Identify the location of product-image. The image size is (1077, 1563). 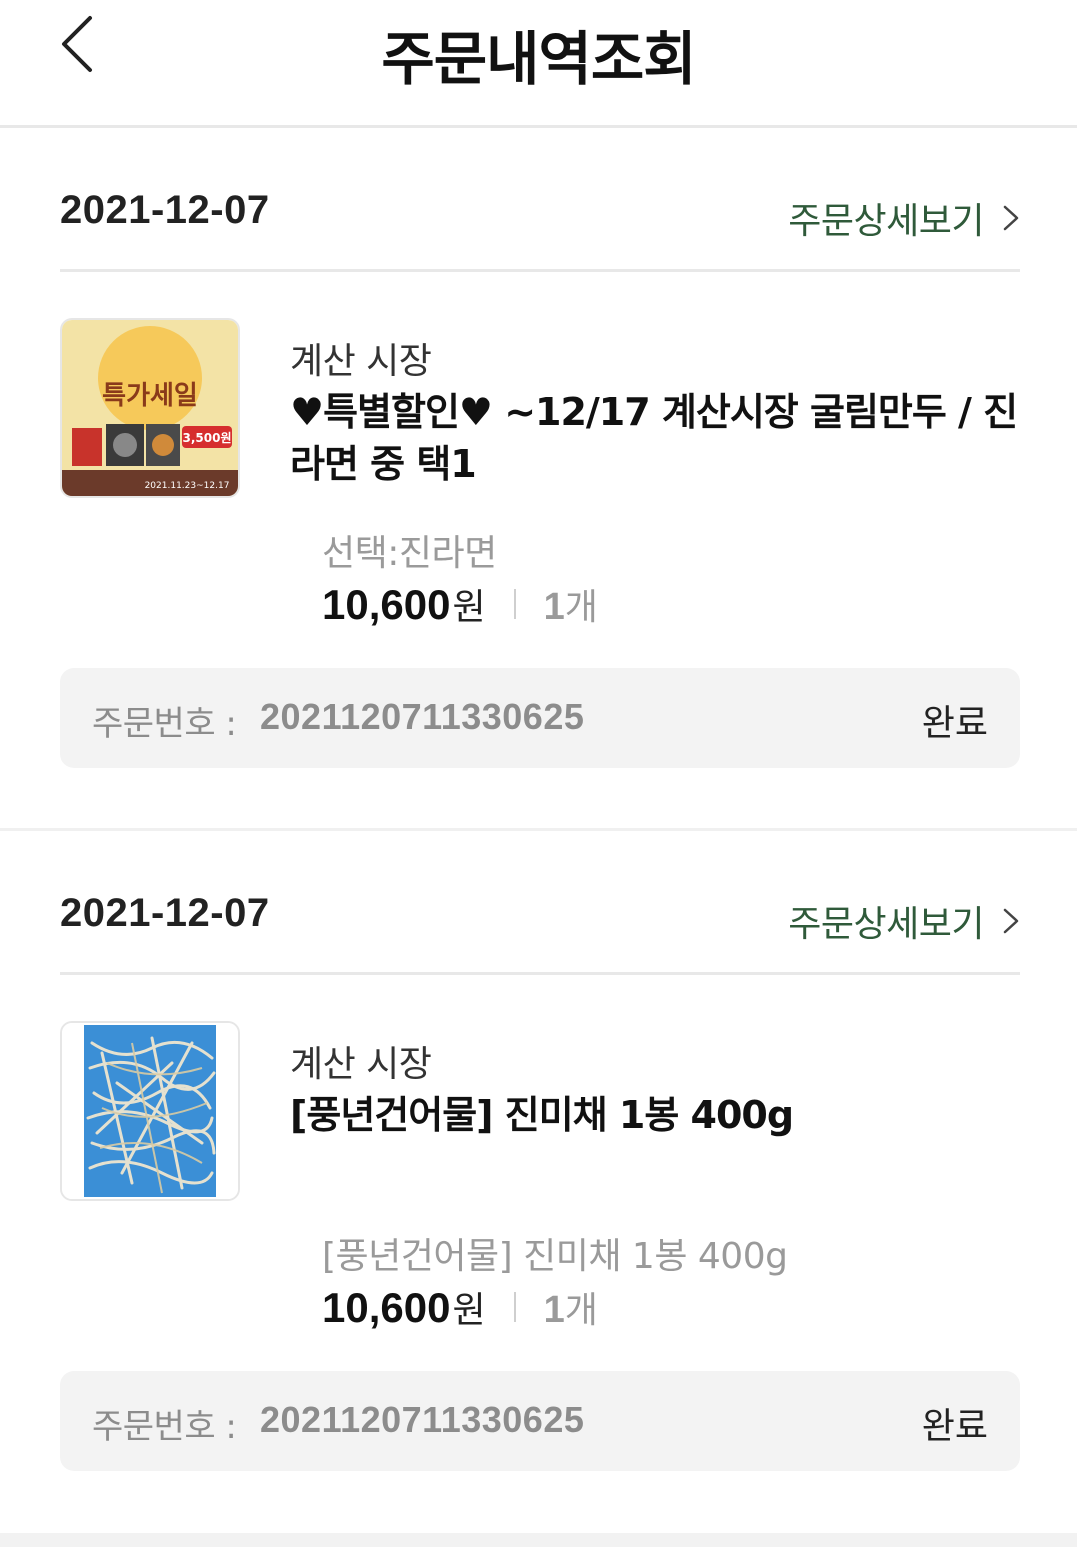
(150, 1111).